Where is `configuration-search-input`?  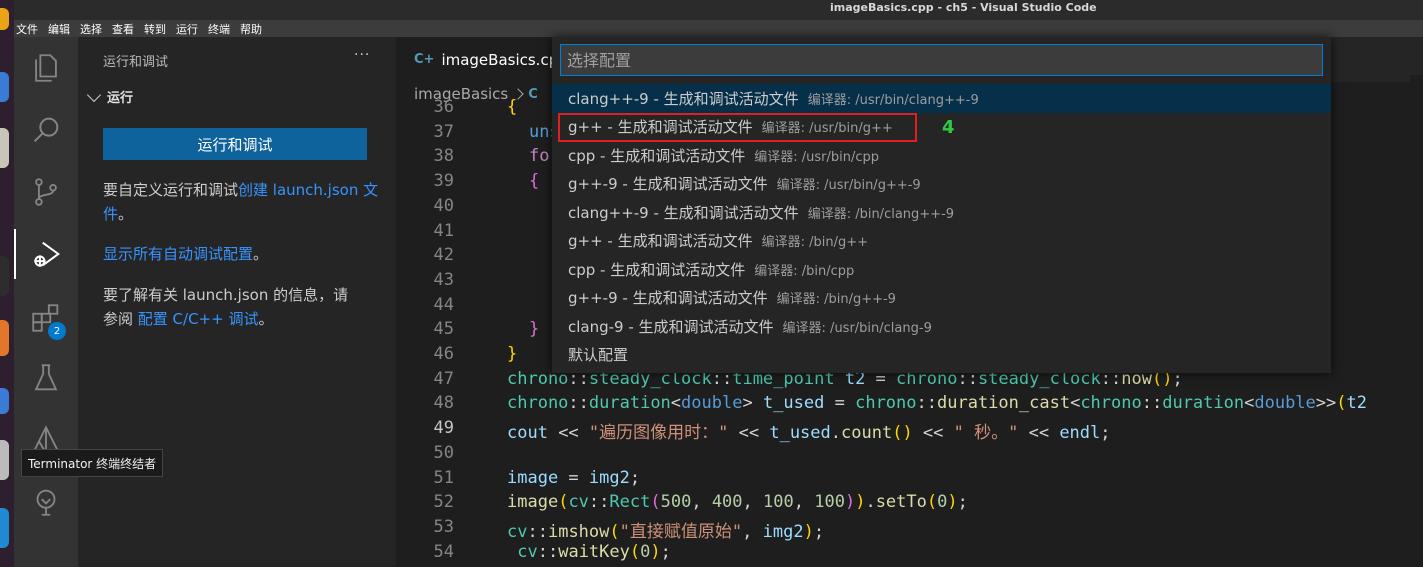
configuration-search-input is located at coordinates (941, 60).